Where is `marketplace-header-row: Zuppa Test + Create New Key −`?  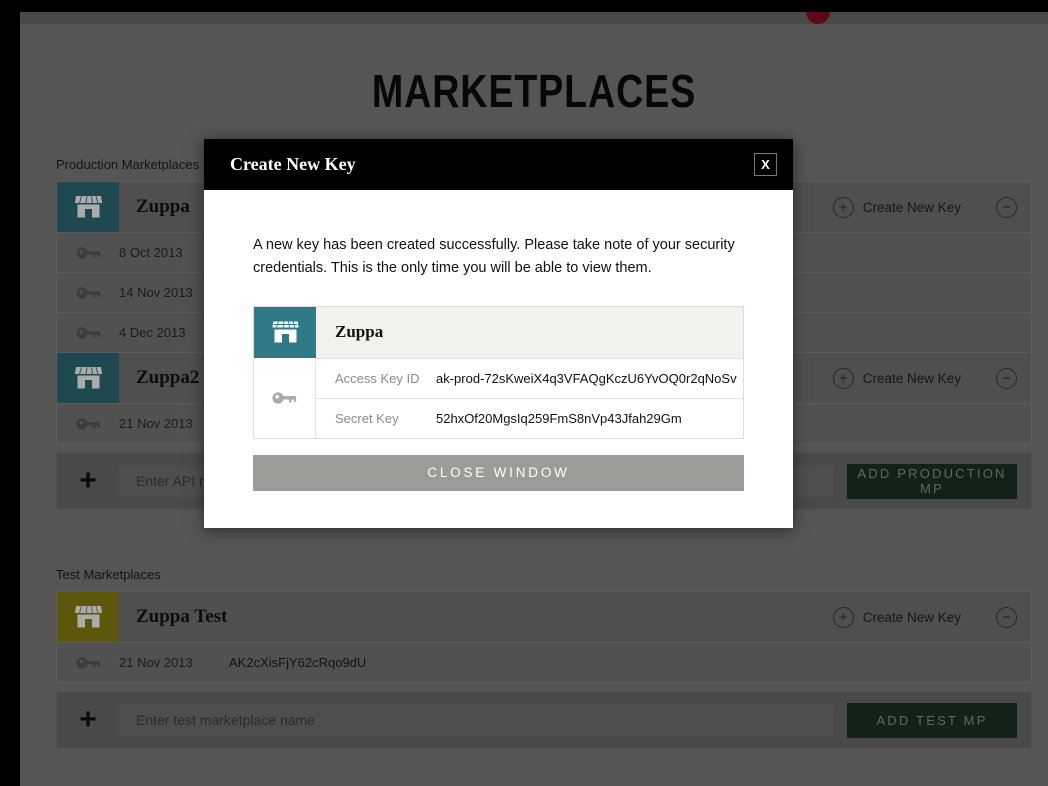
marketplace-header-row: Zuppa Test + Create New Key − is located at coordinates (544, 616).